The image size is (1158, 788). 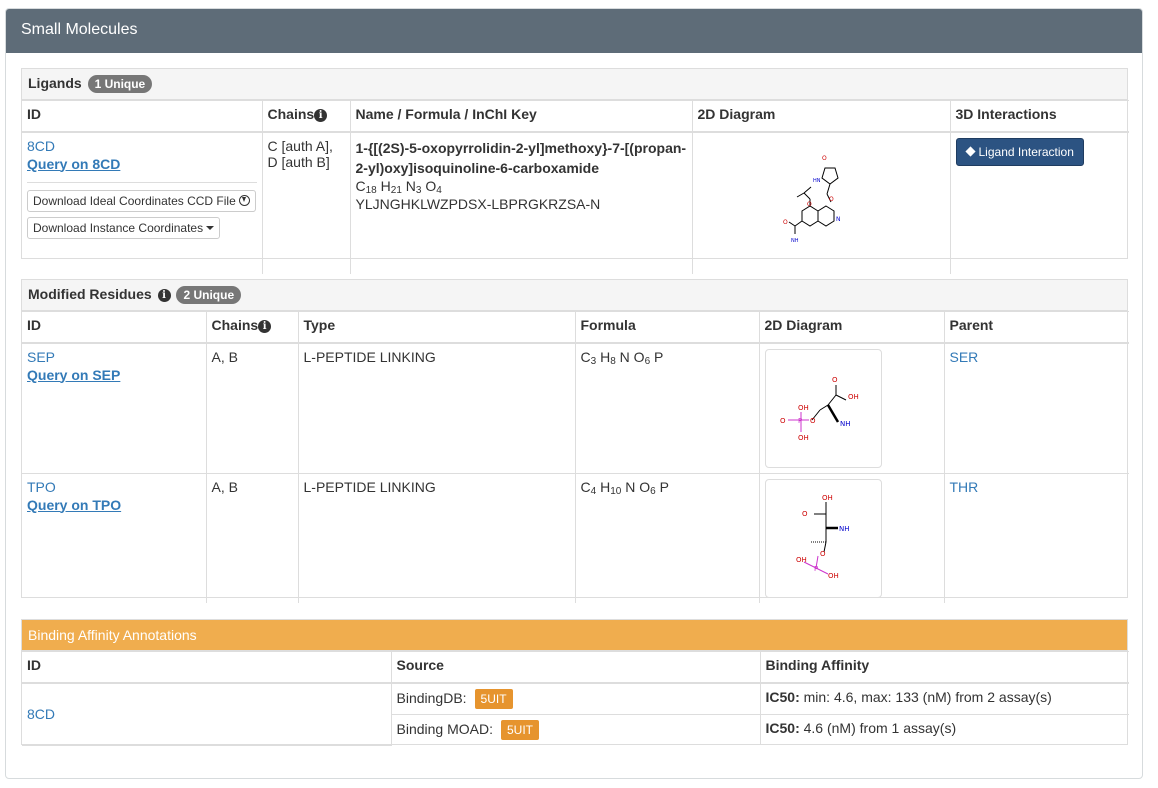 What do you see at coordinates (142, 164) in the screenshot?
I see `query-on-ligand-link: Query on 8CD` at bounding box center [142, 164].